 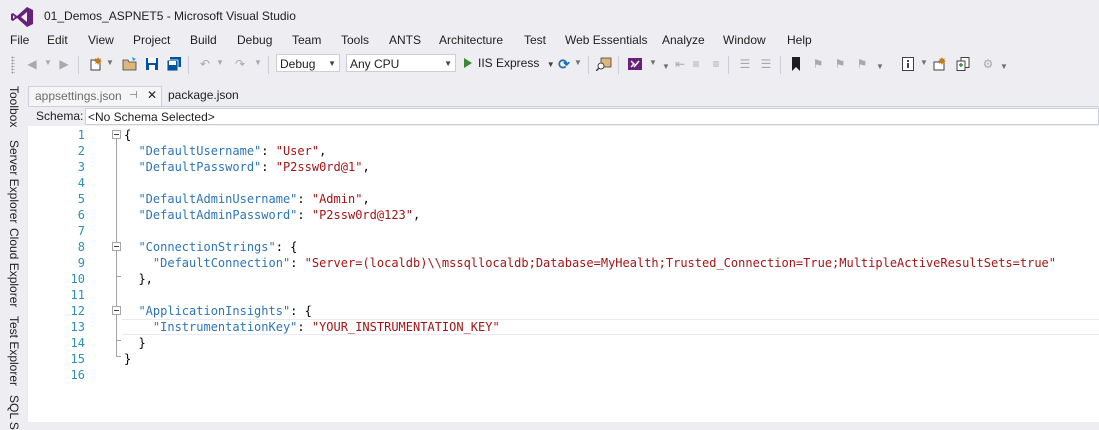 What do you see at coordinates (77, 279) in the screenshot?
I see `line-number: 10` at bounding box center [77, 279].